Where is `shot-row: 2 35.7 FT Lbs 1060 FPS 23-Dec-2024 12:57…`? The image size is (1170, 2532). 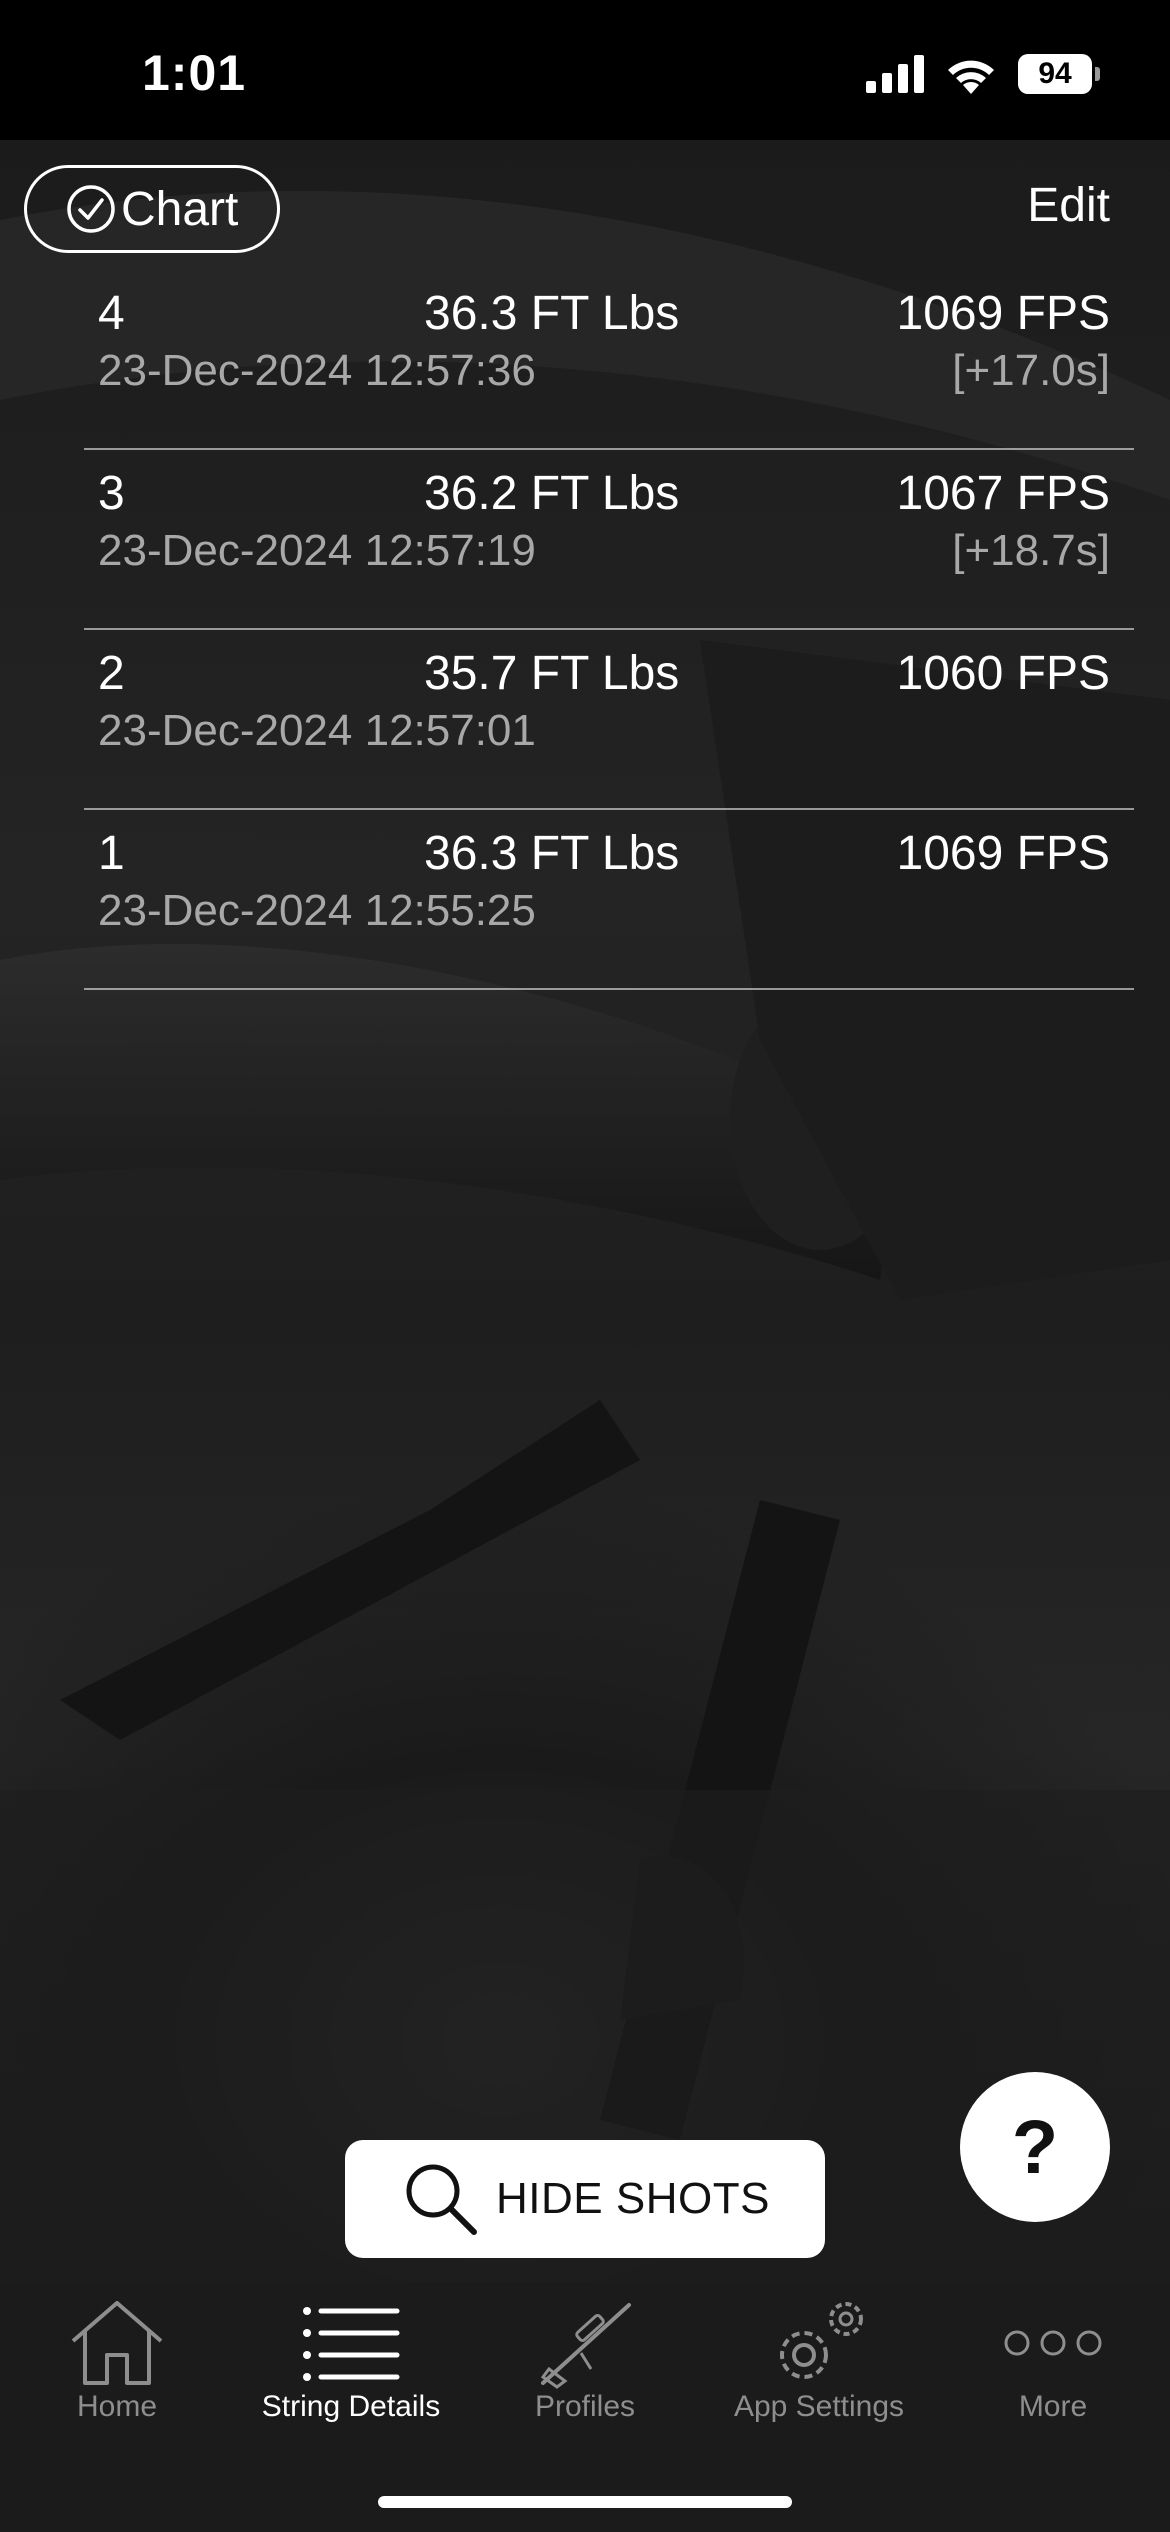 shot-row: 2 35.7 FT Lbs 1060 FPS 23-Dec-2024 12:57… is located at coordinates (609, 720).